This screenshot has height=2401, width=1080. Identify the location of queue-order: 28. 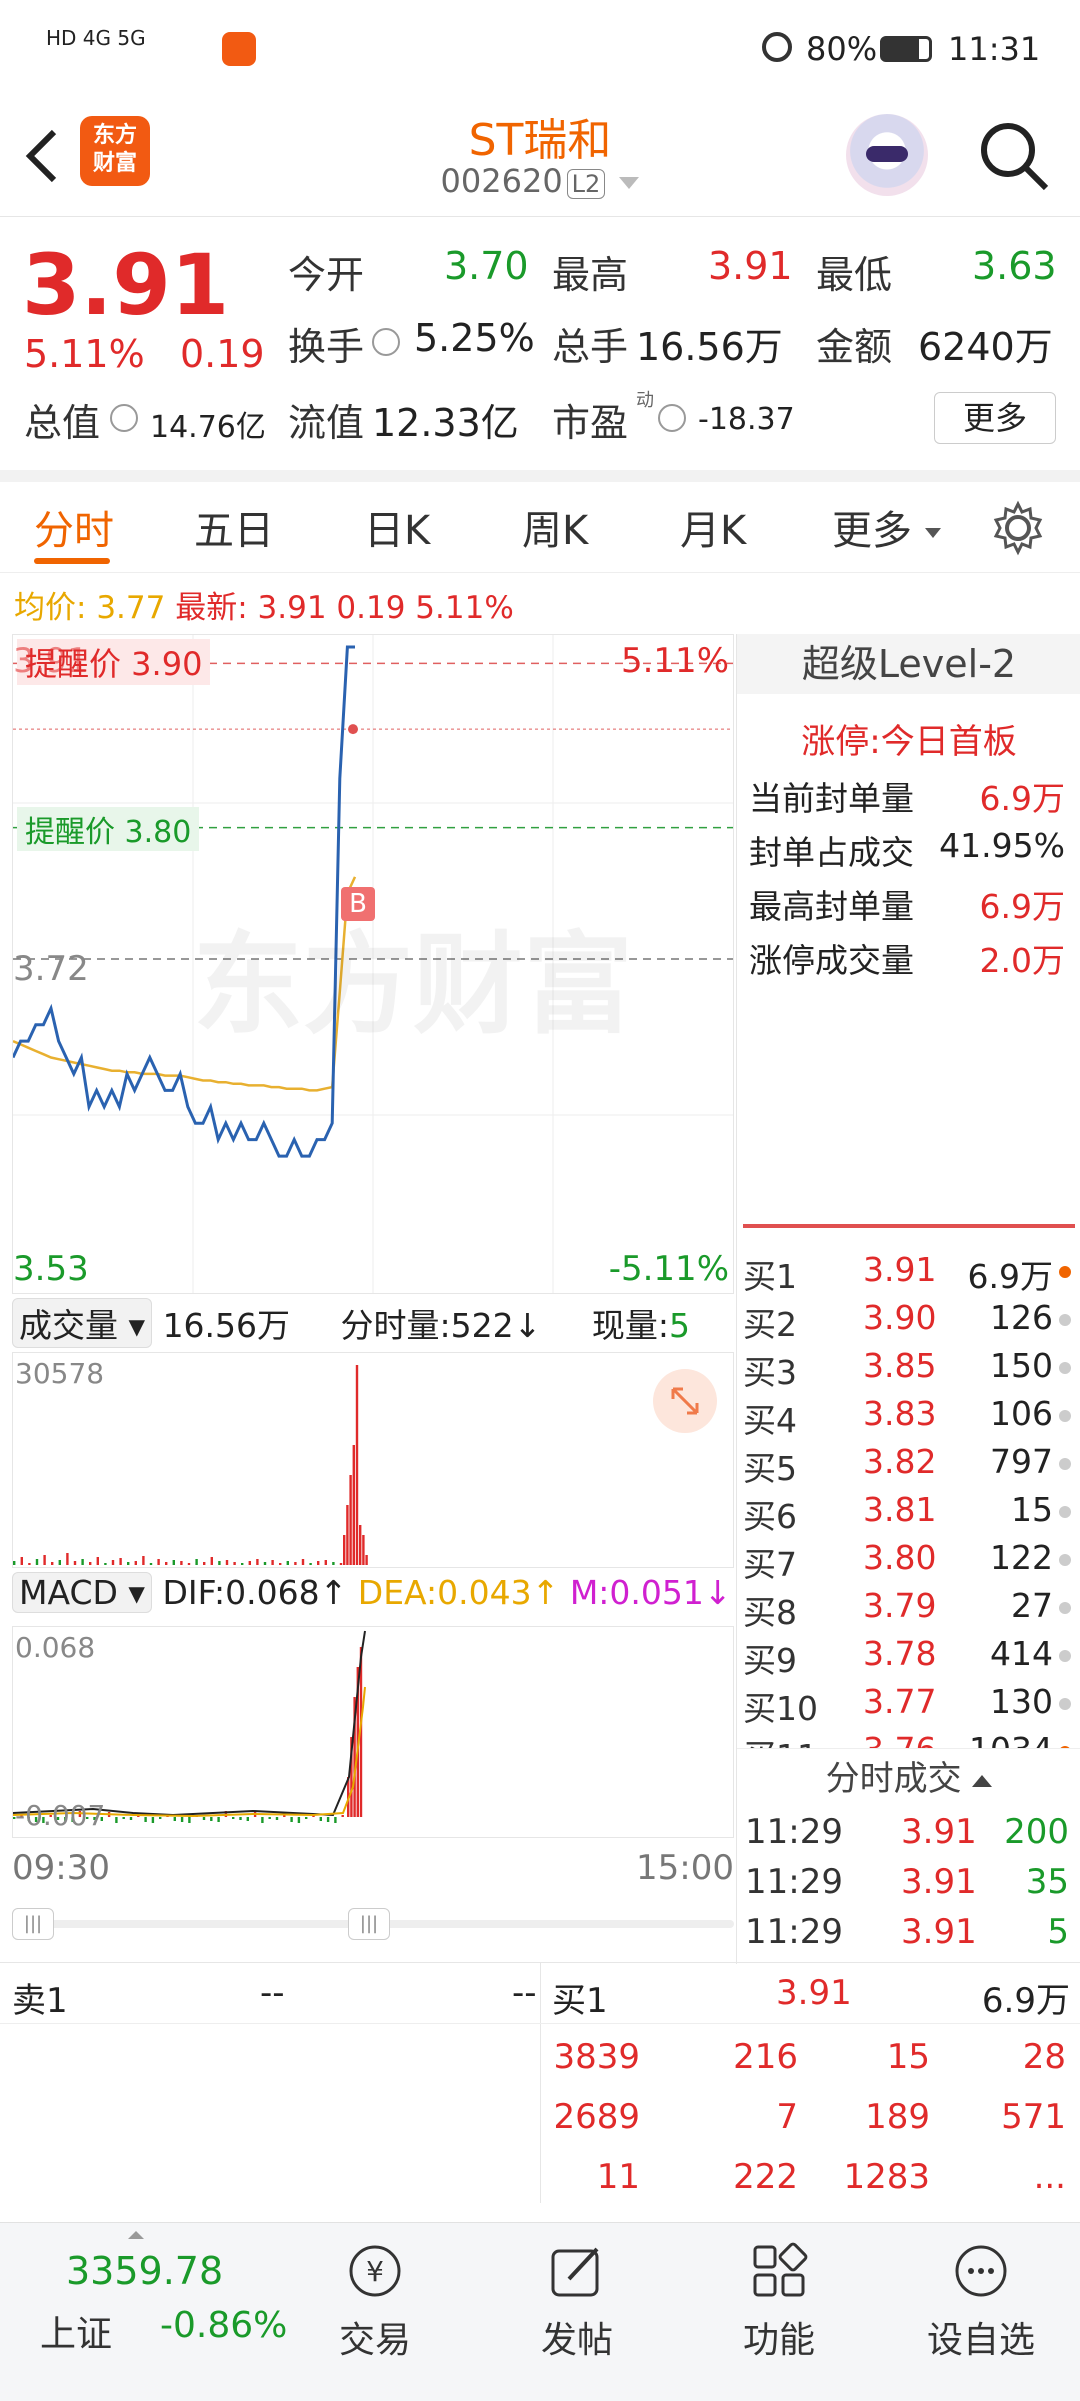
(1044, 2057).